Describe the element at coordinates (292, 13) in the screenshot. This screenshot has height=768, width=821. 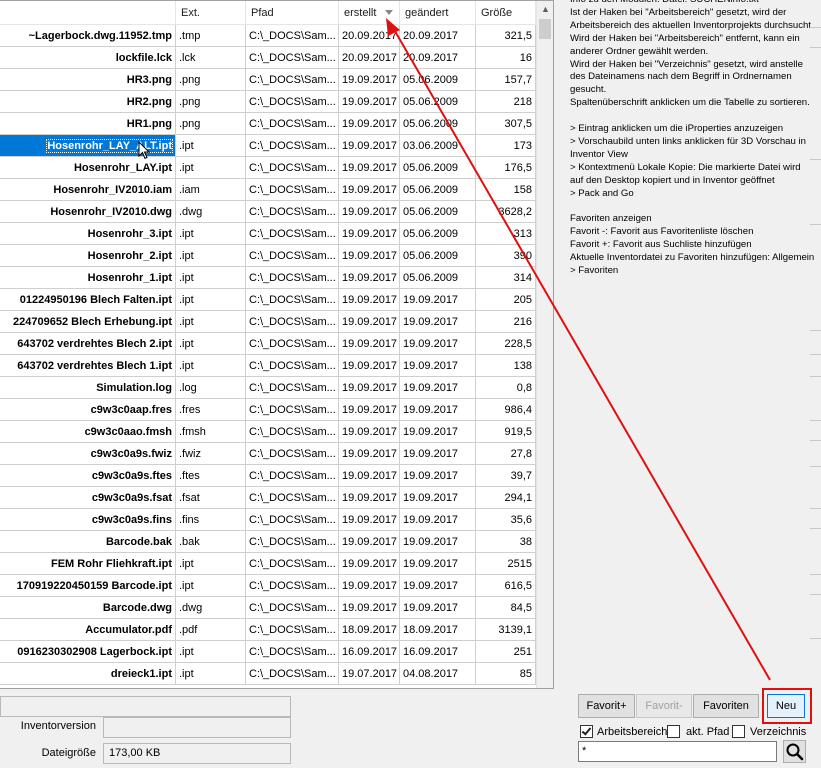
I see `col-header-path: Pfad` at that location.